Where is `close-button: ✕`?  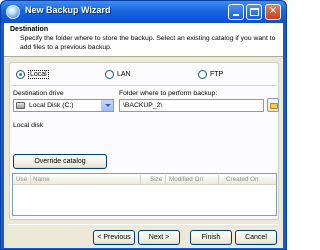 close-button: ✕ is located at coordinates (273, 12).